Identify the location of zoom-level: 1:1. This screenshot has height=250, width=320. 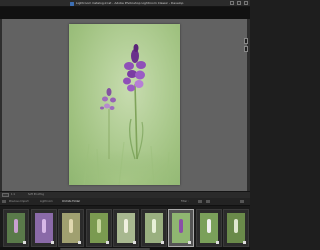
(13, 195).